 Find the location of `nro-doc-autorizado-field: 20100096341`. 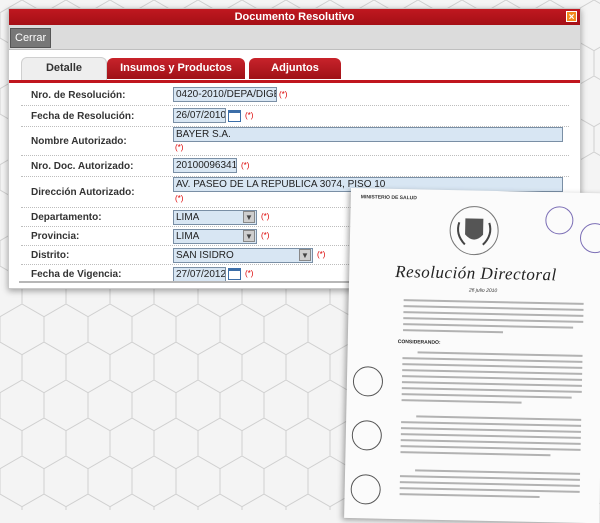

nro-doc-autorizado-field: 20100096341 is located at coordinates (205, 165).